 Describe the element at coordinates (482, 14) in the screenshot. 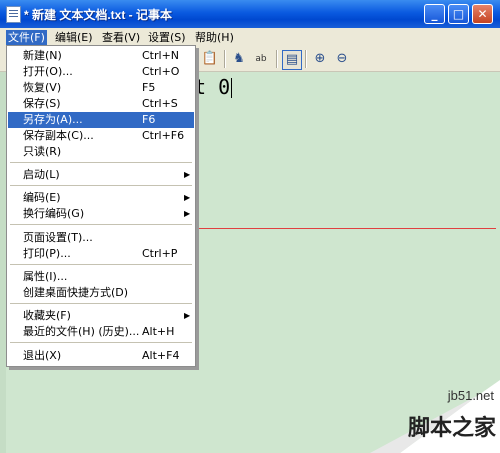

I see `close-button: ✕` at that location.